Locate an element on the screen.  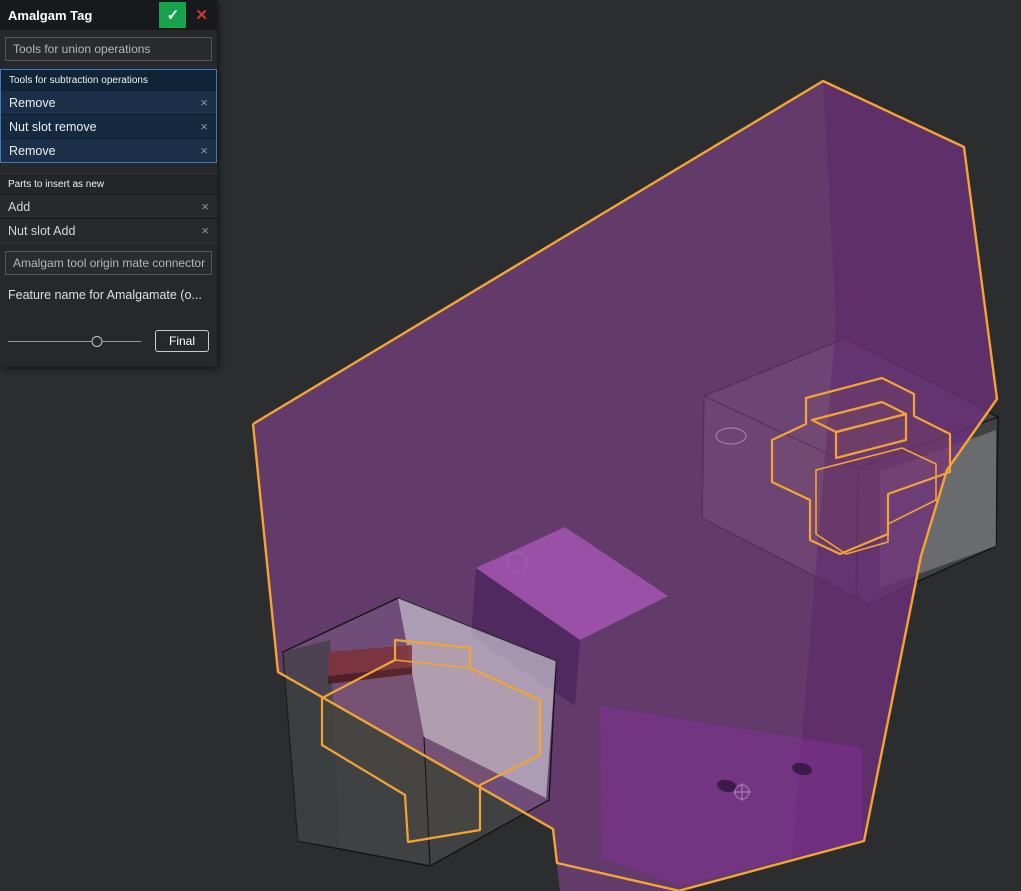
mate-connector-field: Amalgam tool origin mate connector is located at coordinates (108, 263).